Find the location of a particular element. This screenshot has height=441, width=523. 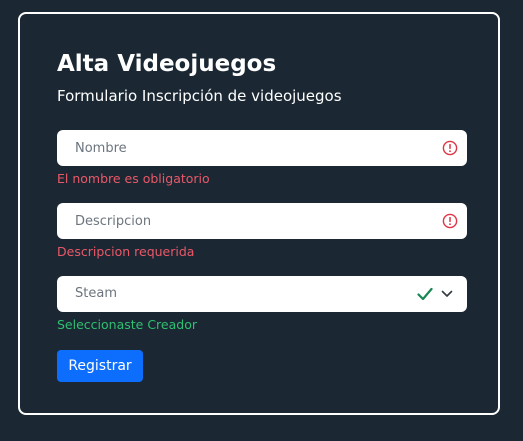

form-subtitle: Formulario Inscripción de videojuegos is located at coordinates (199, 96).